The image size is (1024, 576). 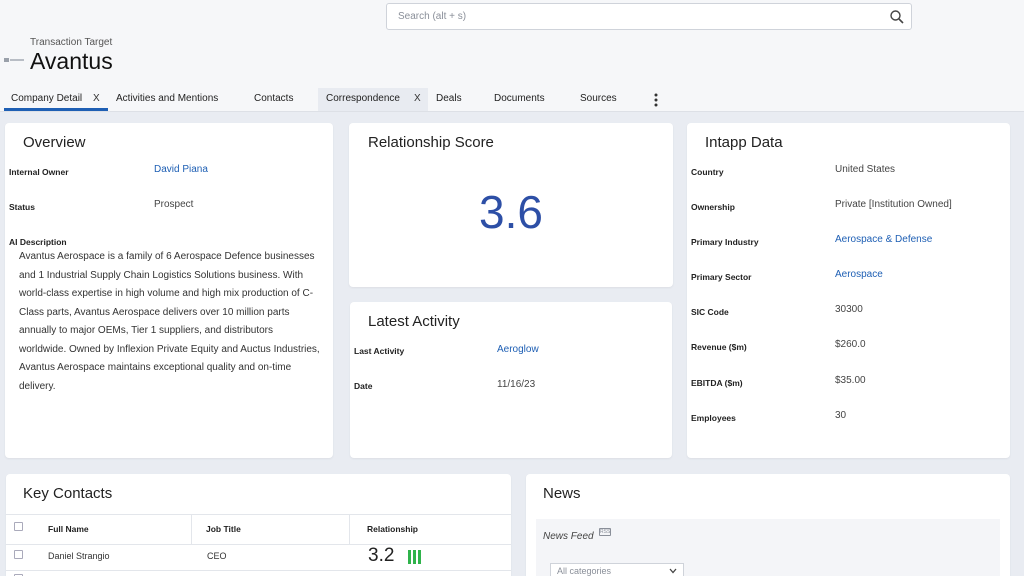 I want to click on page-title: Avantus, so click(x=71, y=61).